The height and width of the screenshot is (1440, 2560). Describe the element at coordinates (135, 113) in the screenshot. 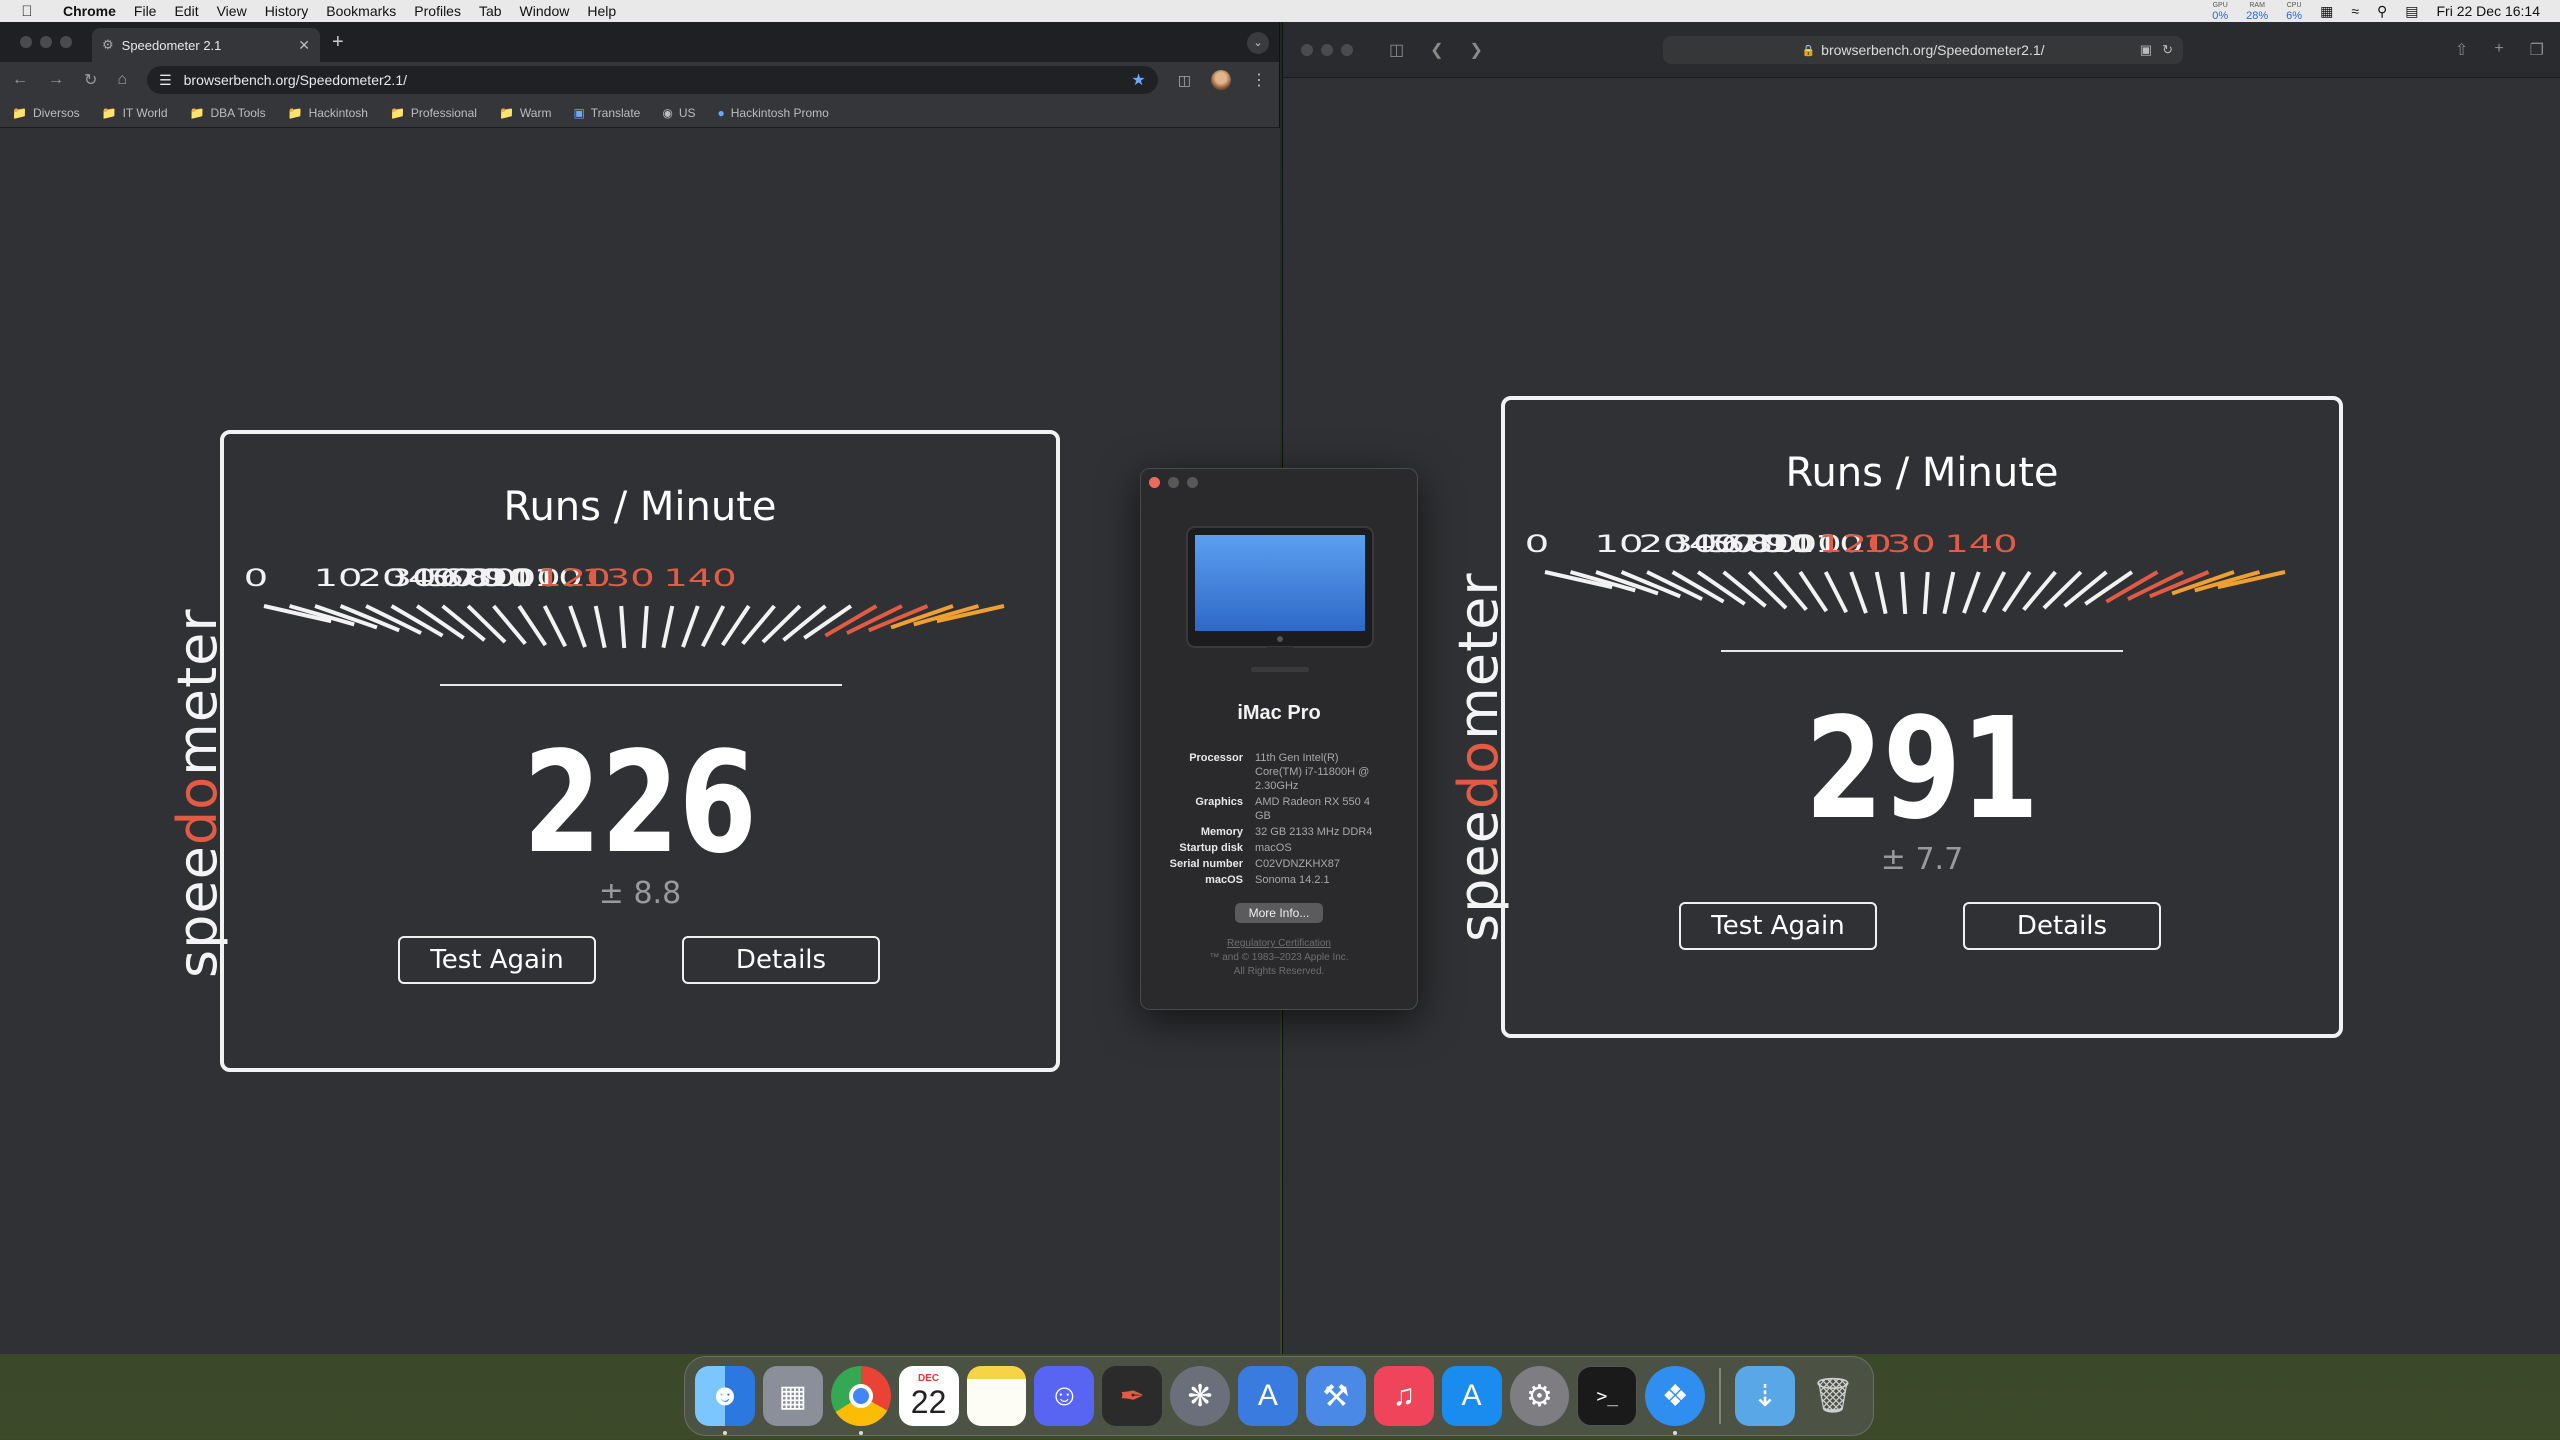

I see `bookmark-it-world: 📁 IT World` at that location.